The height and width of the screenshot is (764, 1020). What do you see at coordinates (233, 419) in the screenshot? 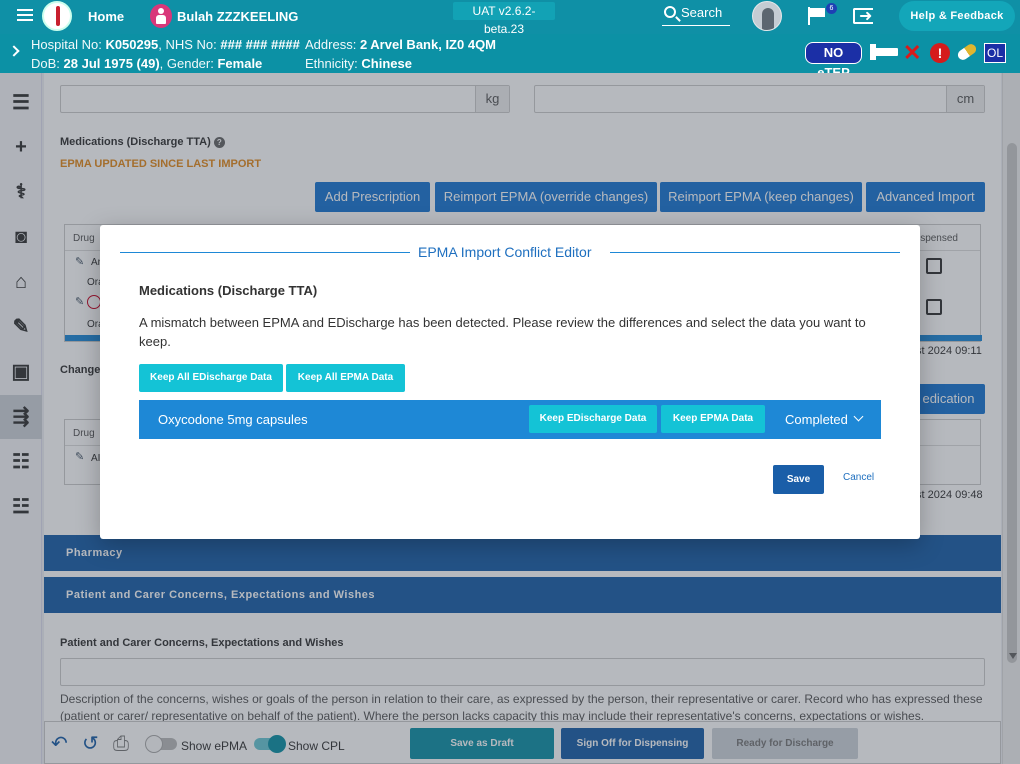
I see `medication-name: Oxycodone 5mg capsules` at bounding box center [233, 419].